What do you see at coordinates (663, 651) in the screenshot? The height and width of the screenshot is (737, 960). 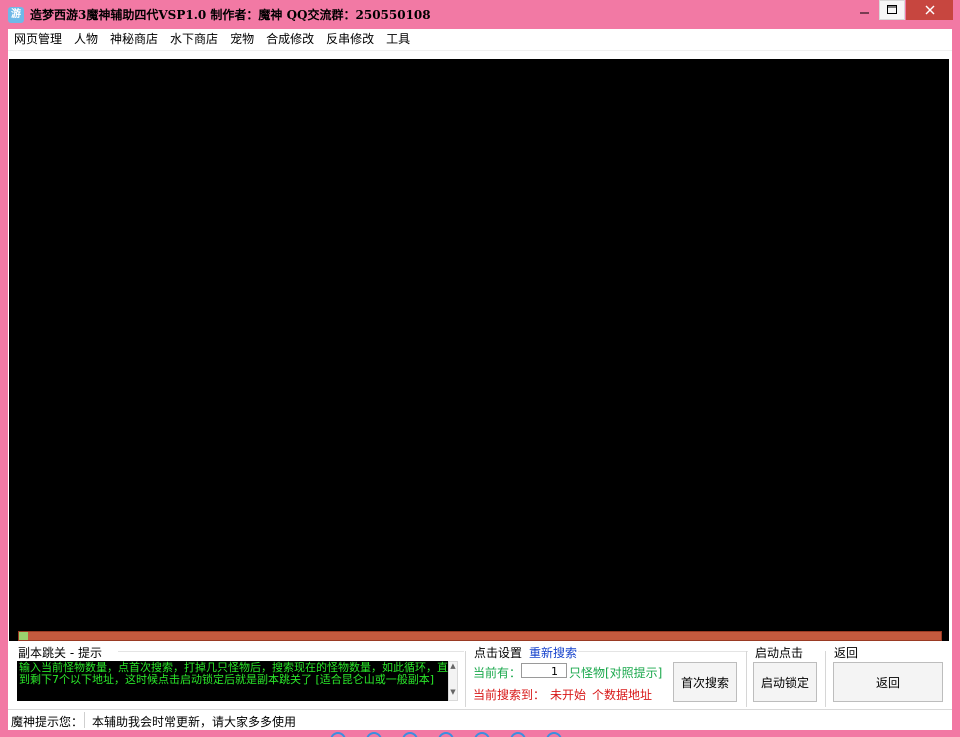 I see `click-group-line` at bounding box center [663, 651].